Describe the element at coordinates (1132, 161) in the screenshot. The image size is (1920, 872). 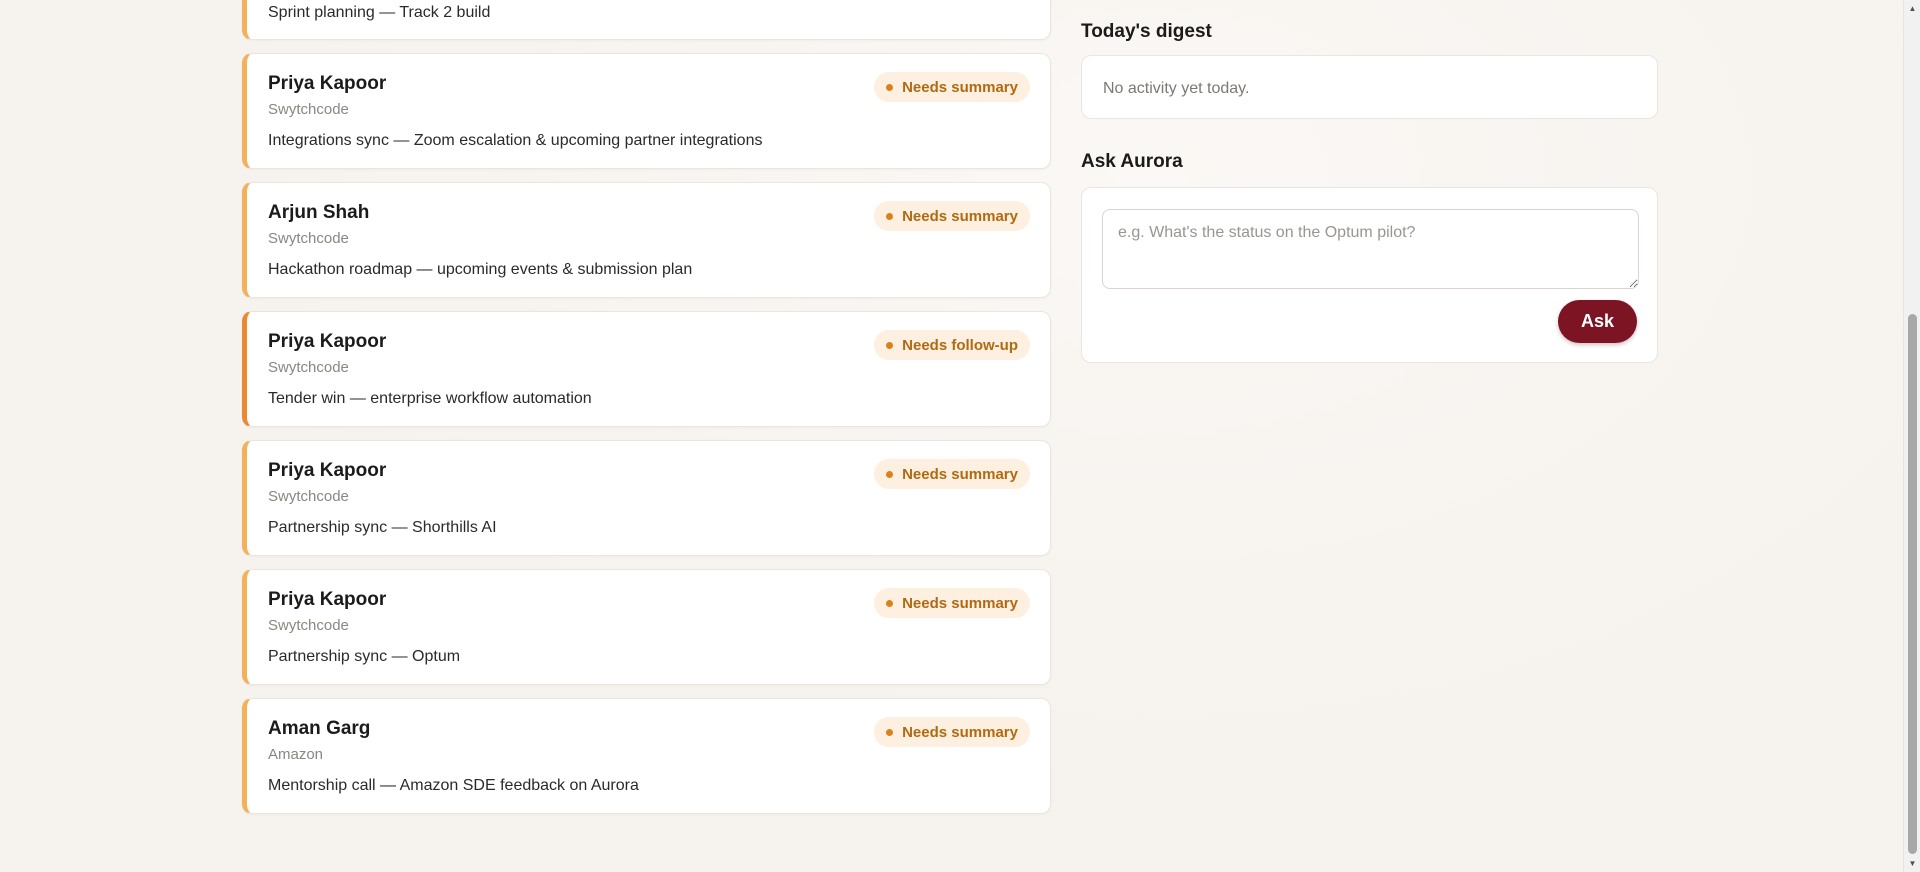
I see `ask-title: Ask Aurora` at that location.